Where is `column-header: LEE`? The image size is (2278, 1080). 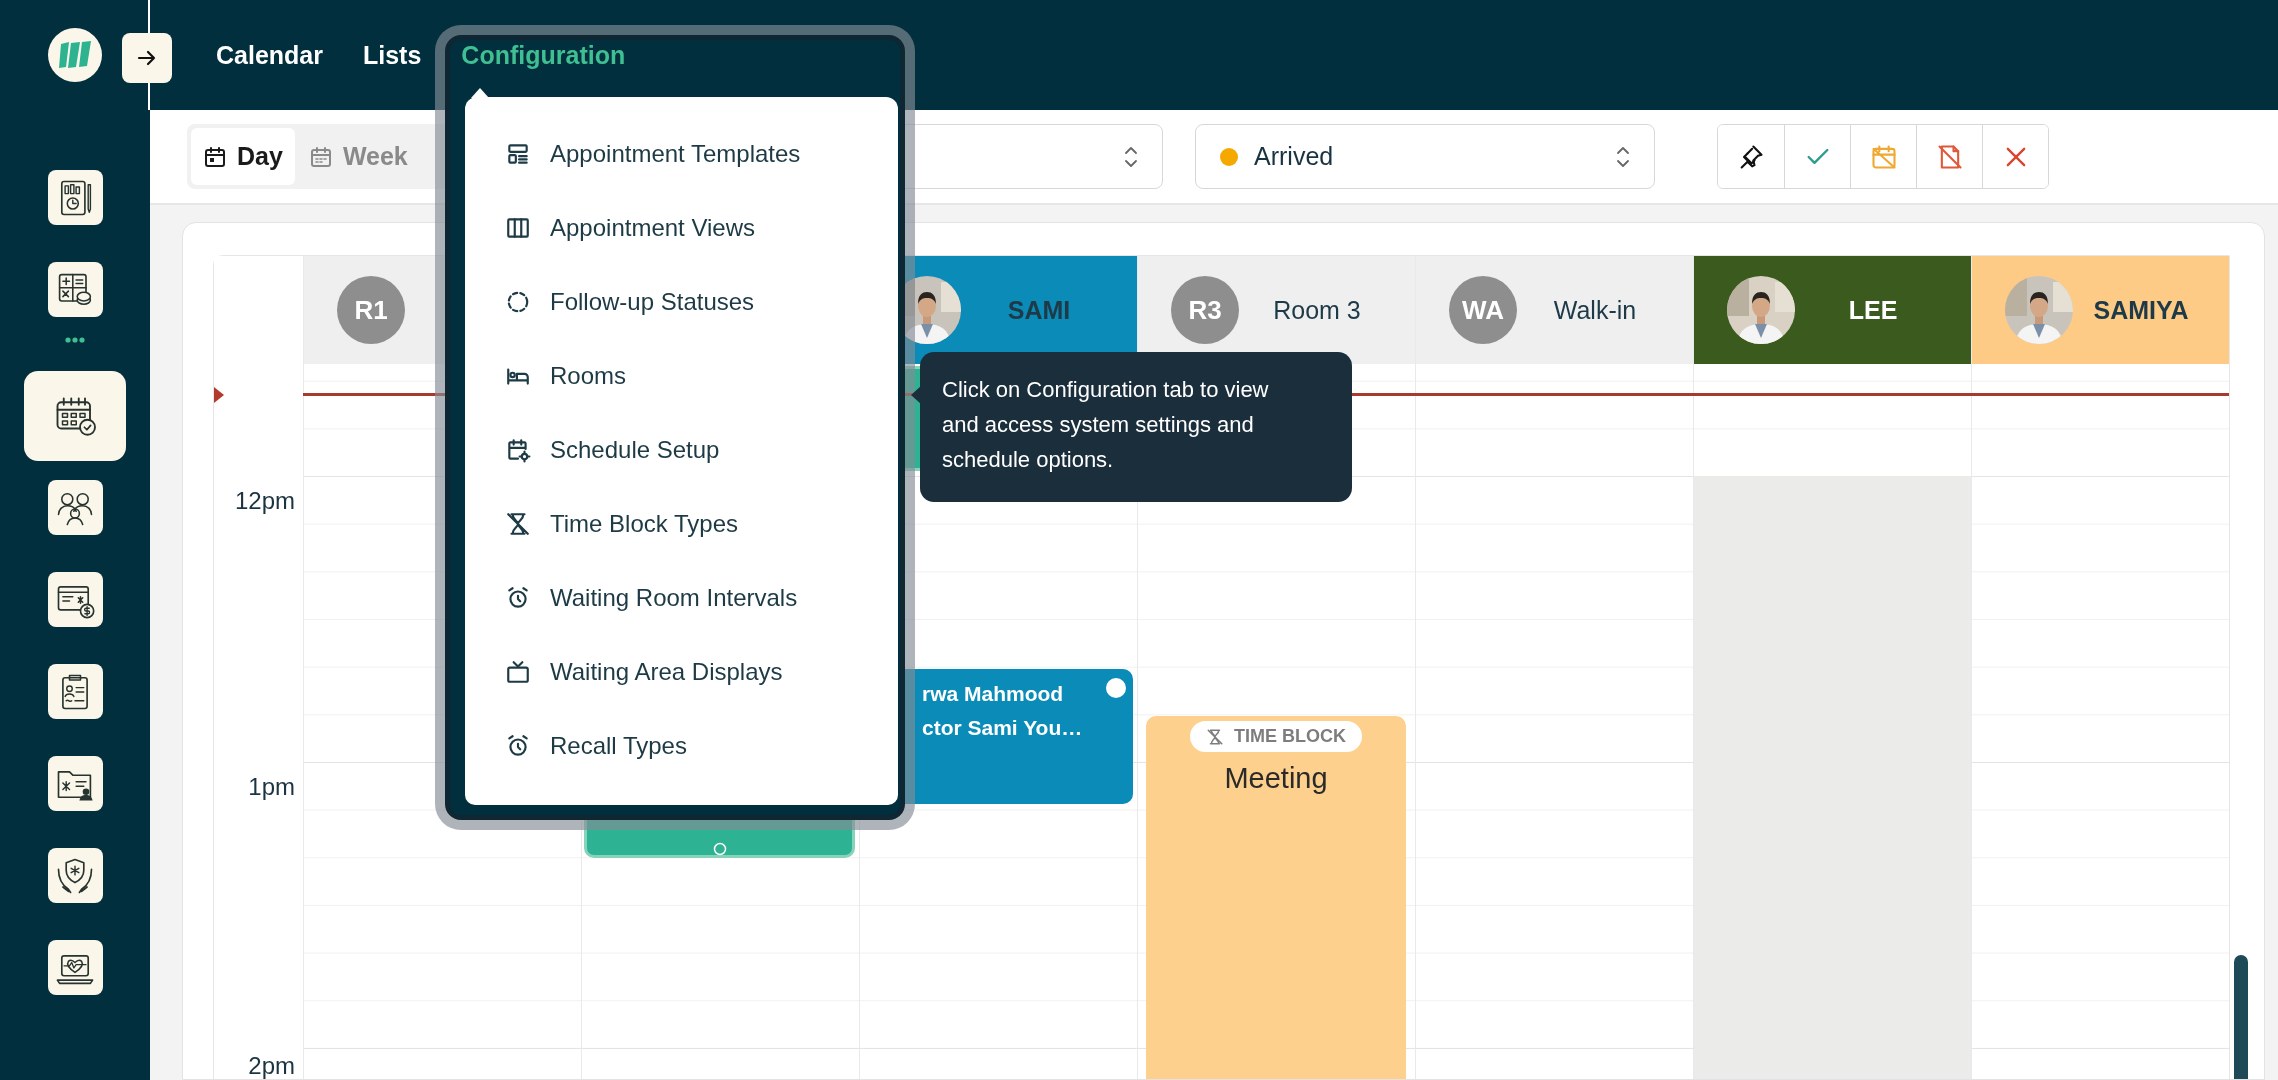 column-header: LEE is located at coordinates (1832, 310).